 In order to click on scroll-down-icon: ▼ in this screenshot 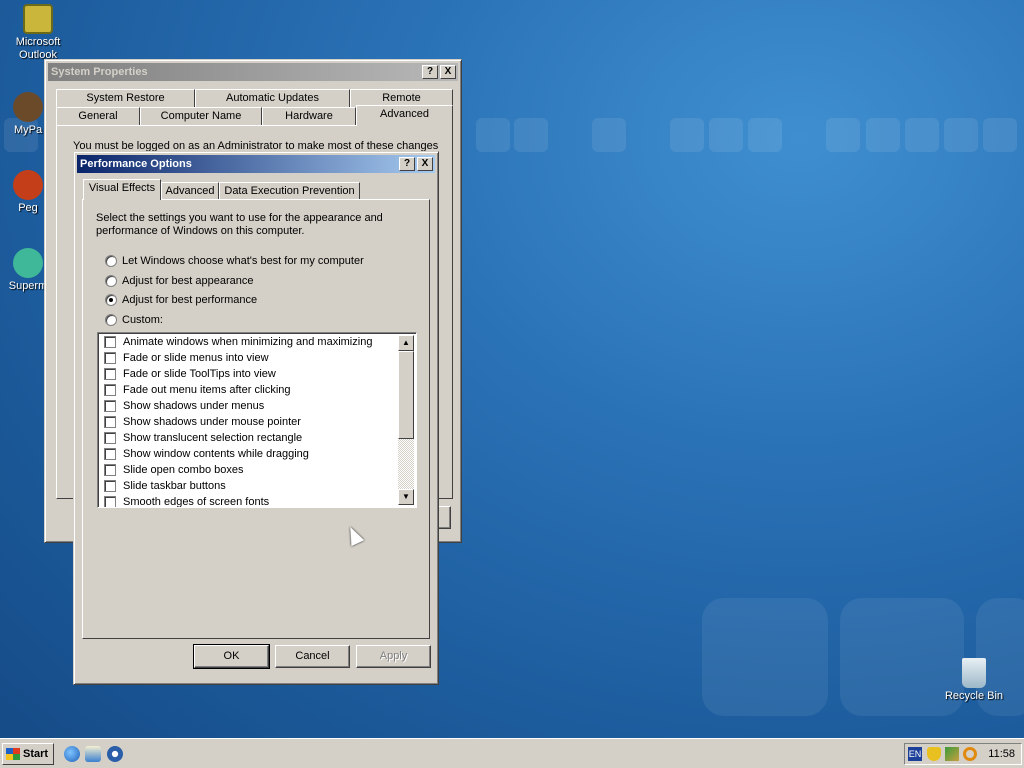, I will do `click(406, 497)`.